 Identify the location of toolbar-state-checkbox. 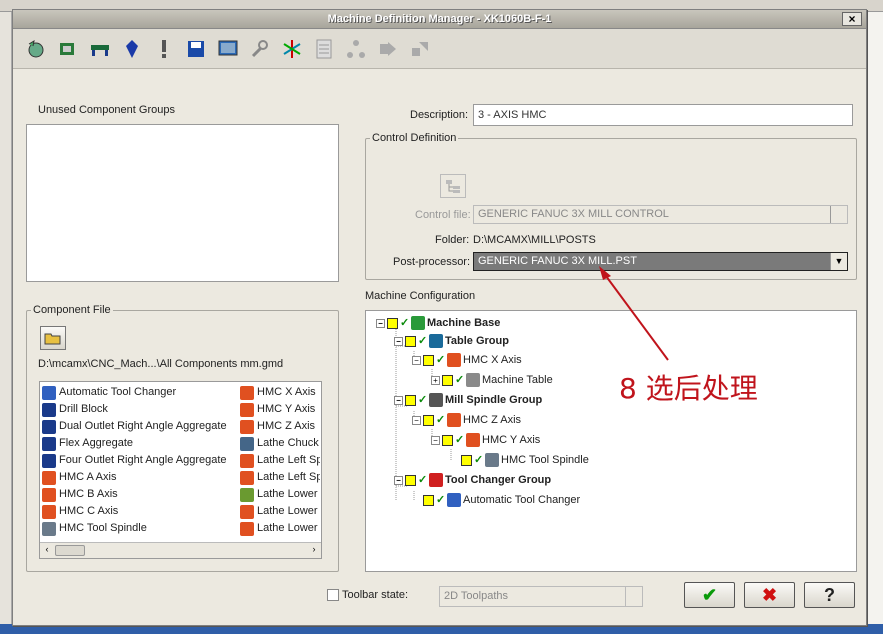
(333, 595).